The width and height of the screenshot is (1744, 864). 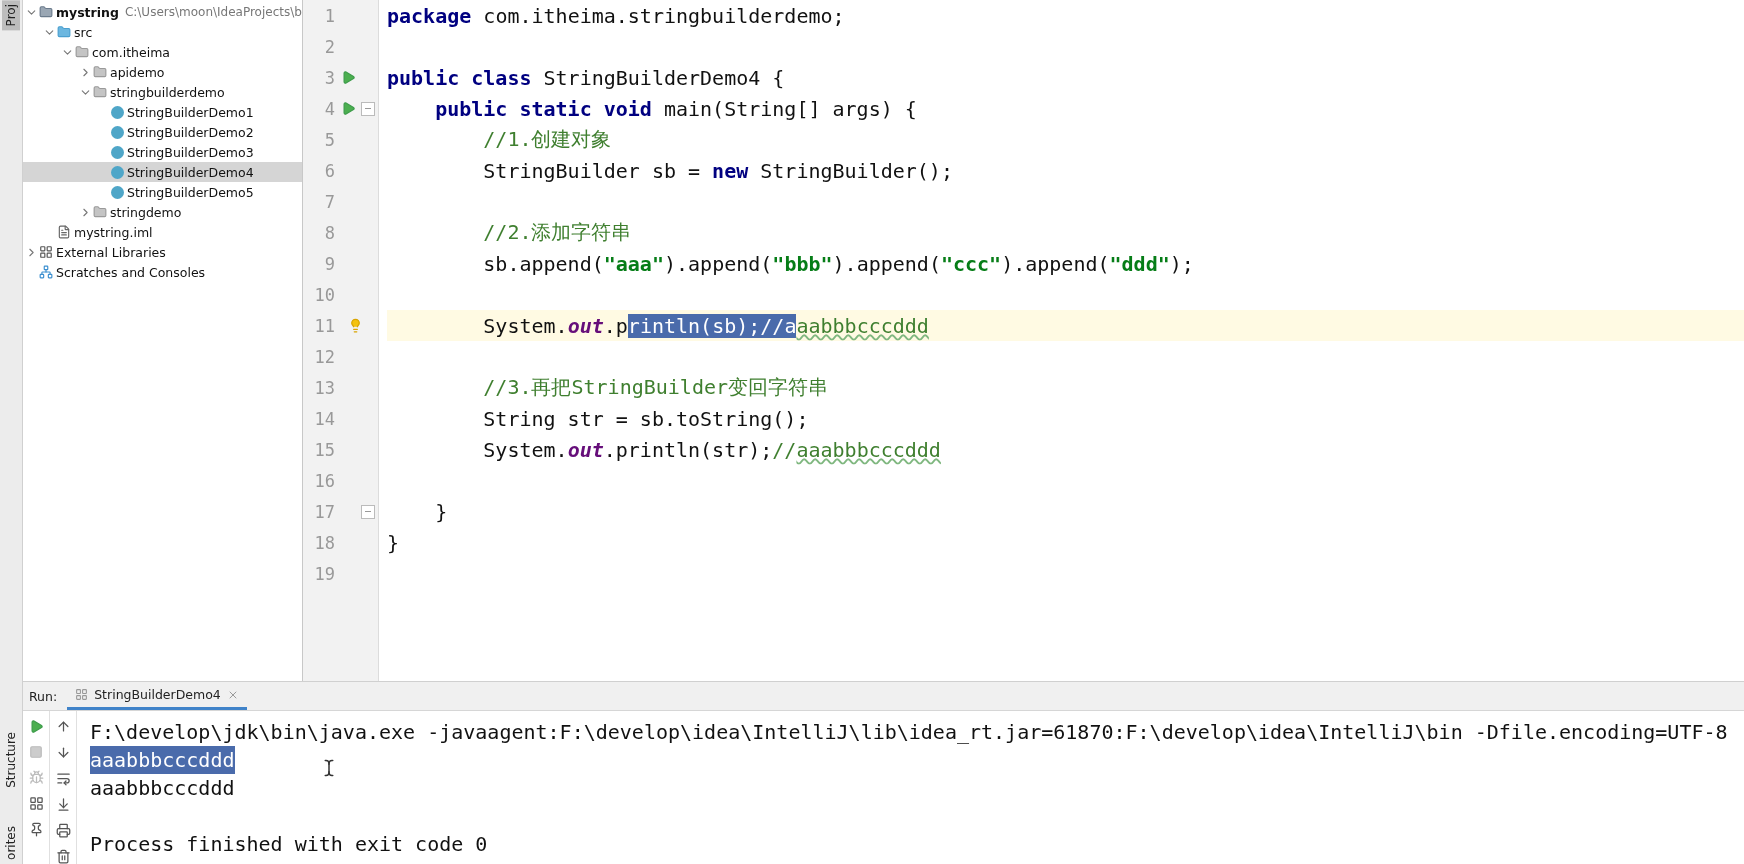 I want to click on line-number: 13, so click(x=324, y=387).